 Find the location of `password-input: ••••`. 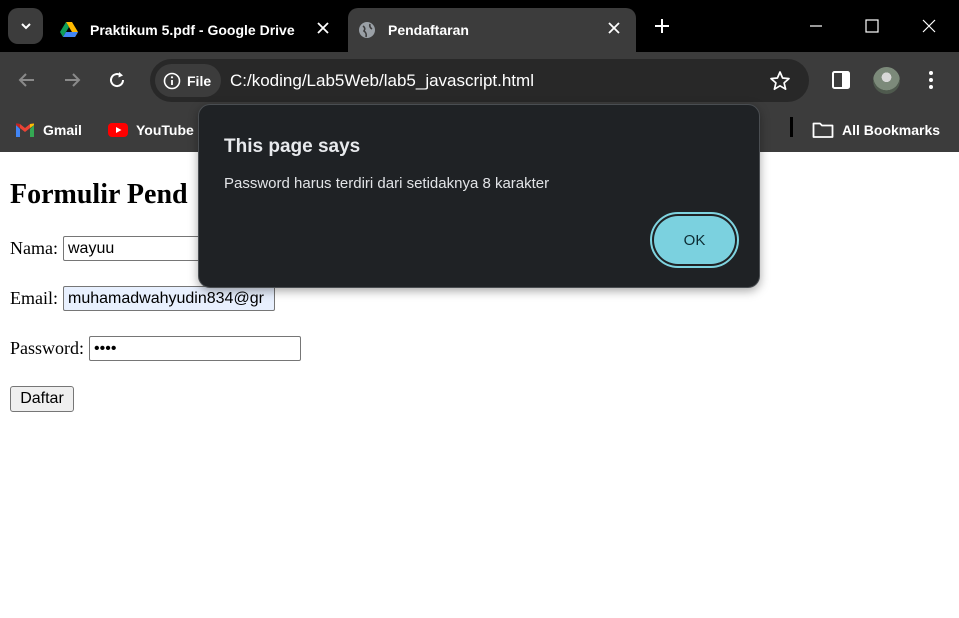

password-input: •••• is located at coordinates (195, 348).